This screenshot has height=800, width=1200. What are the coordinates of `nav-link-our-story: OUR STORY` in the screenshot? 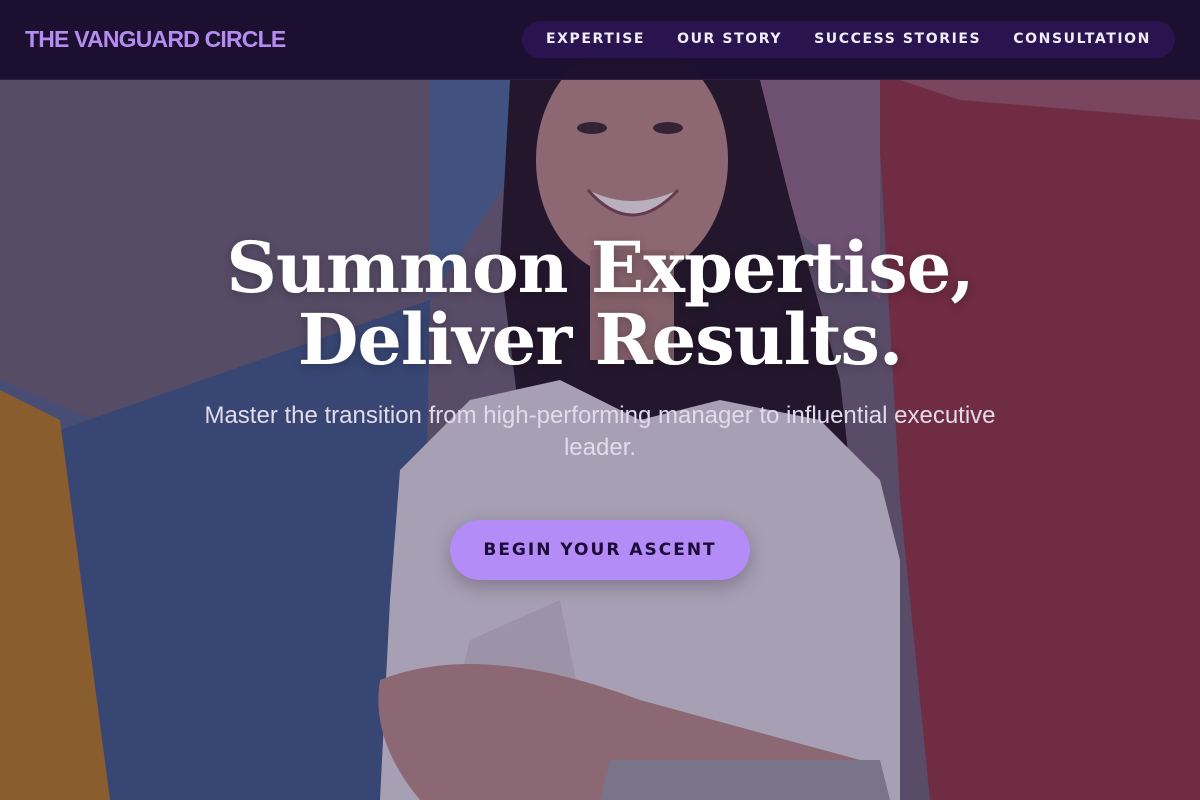 It's located at (729, 39).